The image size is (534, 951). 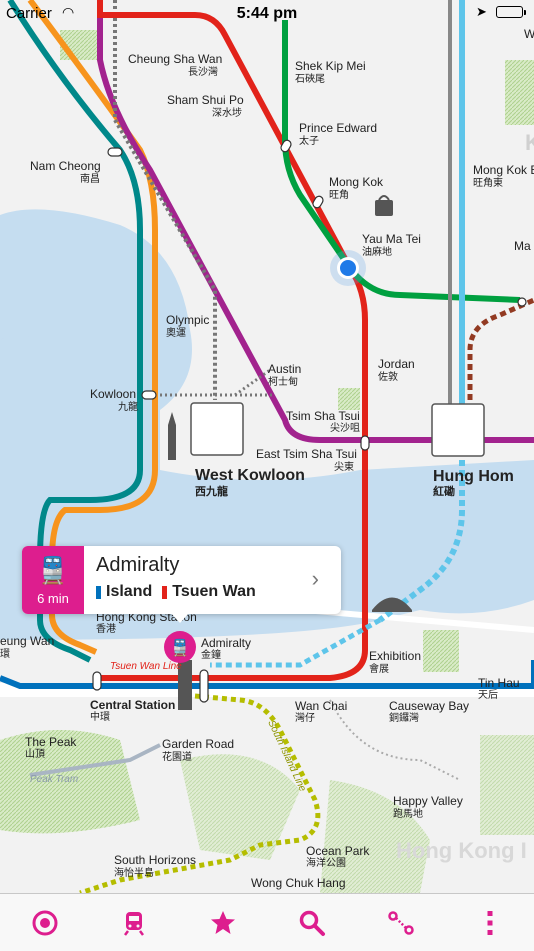 What do you see at coordinates (356, 182) in the screenshot?
I see `label-mong-kok: Mong Kok` at bounding box center [356, 182].